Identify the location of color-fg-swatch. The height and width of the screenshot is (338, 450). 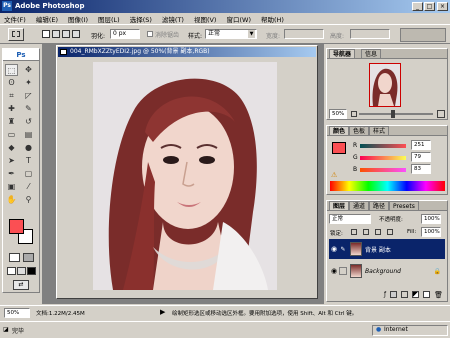
(339, 148).